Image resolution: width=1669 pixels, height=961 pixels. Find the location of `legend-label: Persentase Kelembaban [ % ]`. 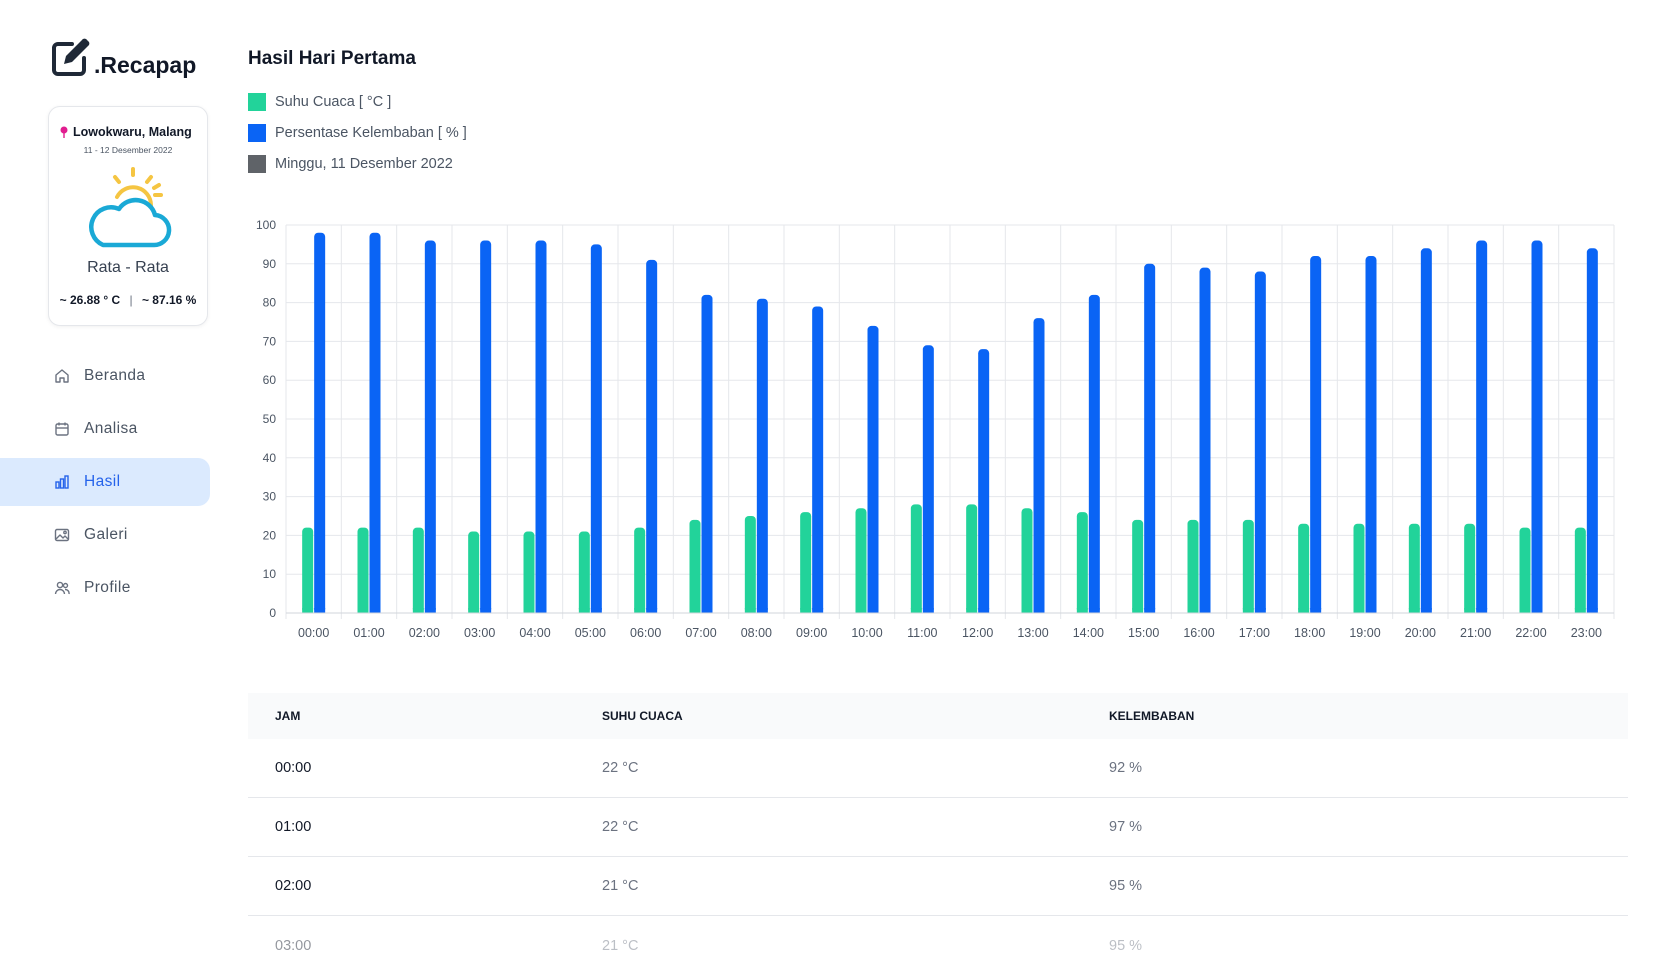

legend-label: Persentase Kelembaban [ % ] is located at coordinates (371, 132).